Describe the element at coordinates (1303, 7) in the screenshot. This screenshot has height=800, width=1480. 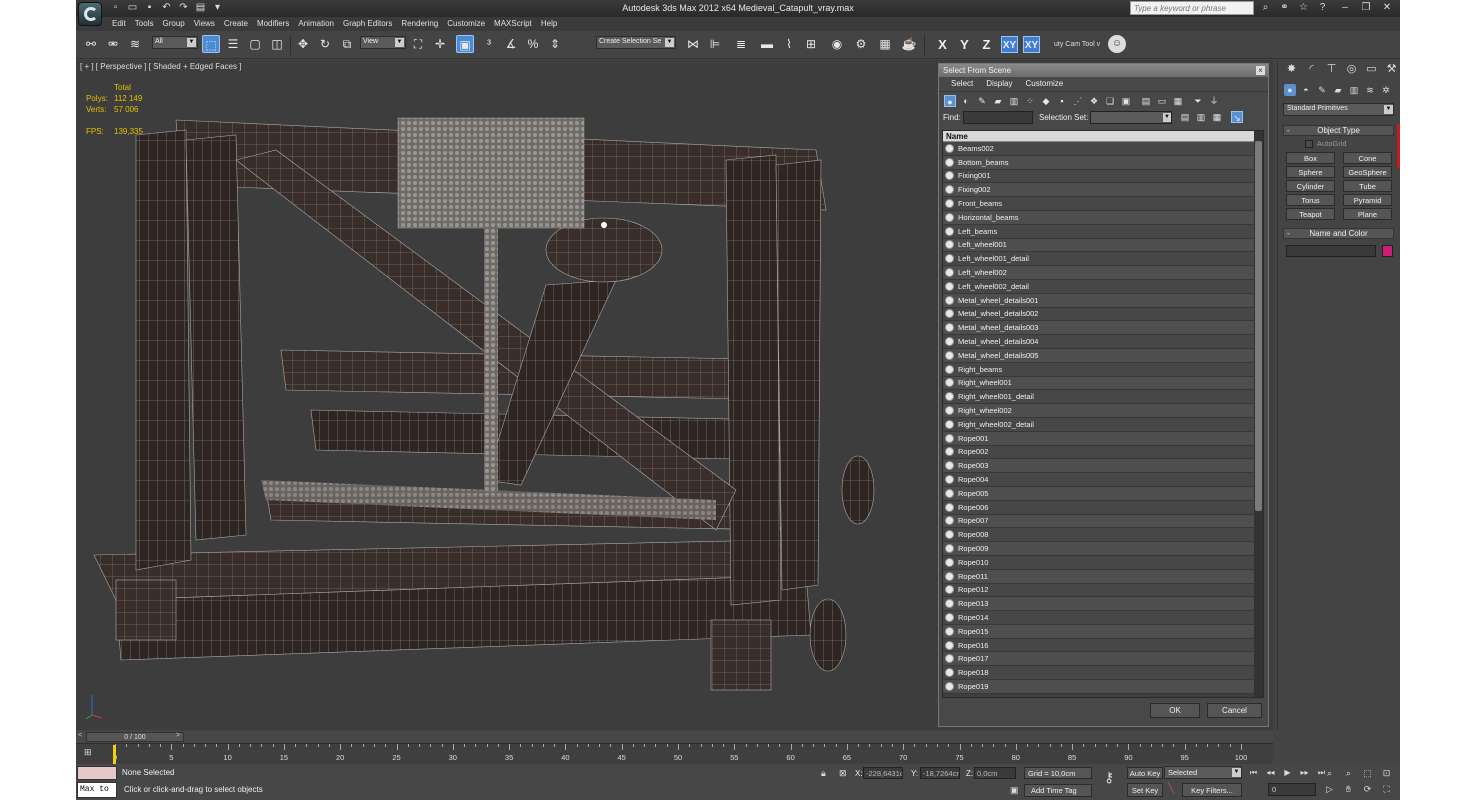
I see `star-icon: ☆` at that location.